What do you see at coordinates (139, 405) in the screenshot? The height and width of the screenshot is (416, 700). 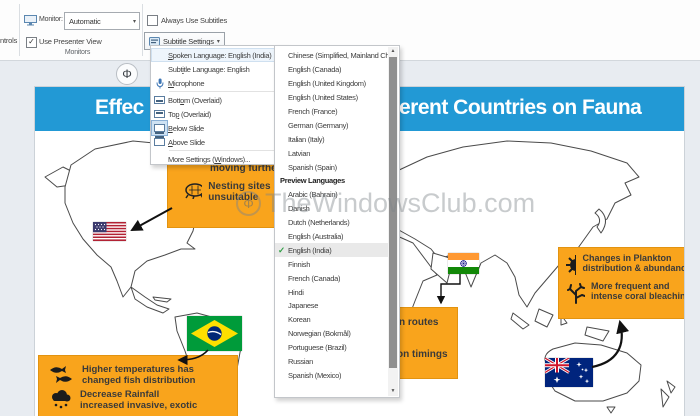 I see `fish-callout-item2-line2: increased invasive, exotic` at bounding box center [139, 405].